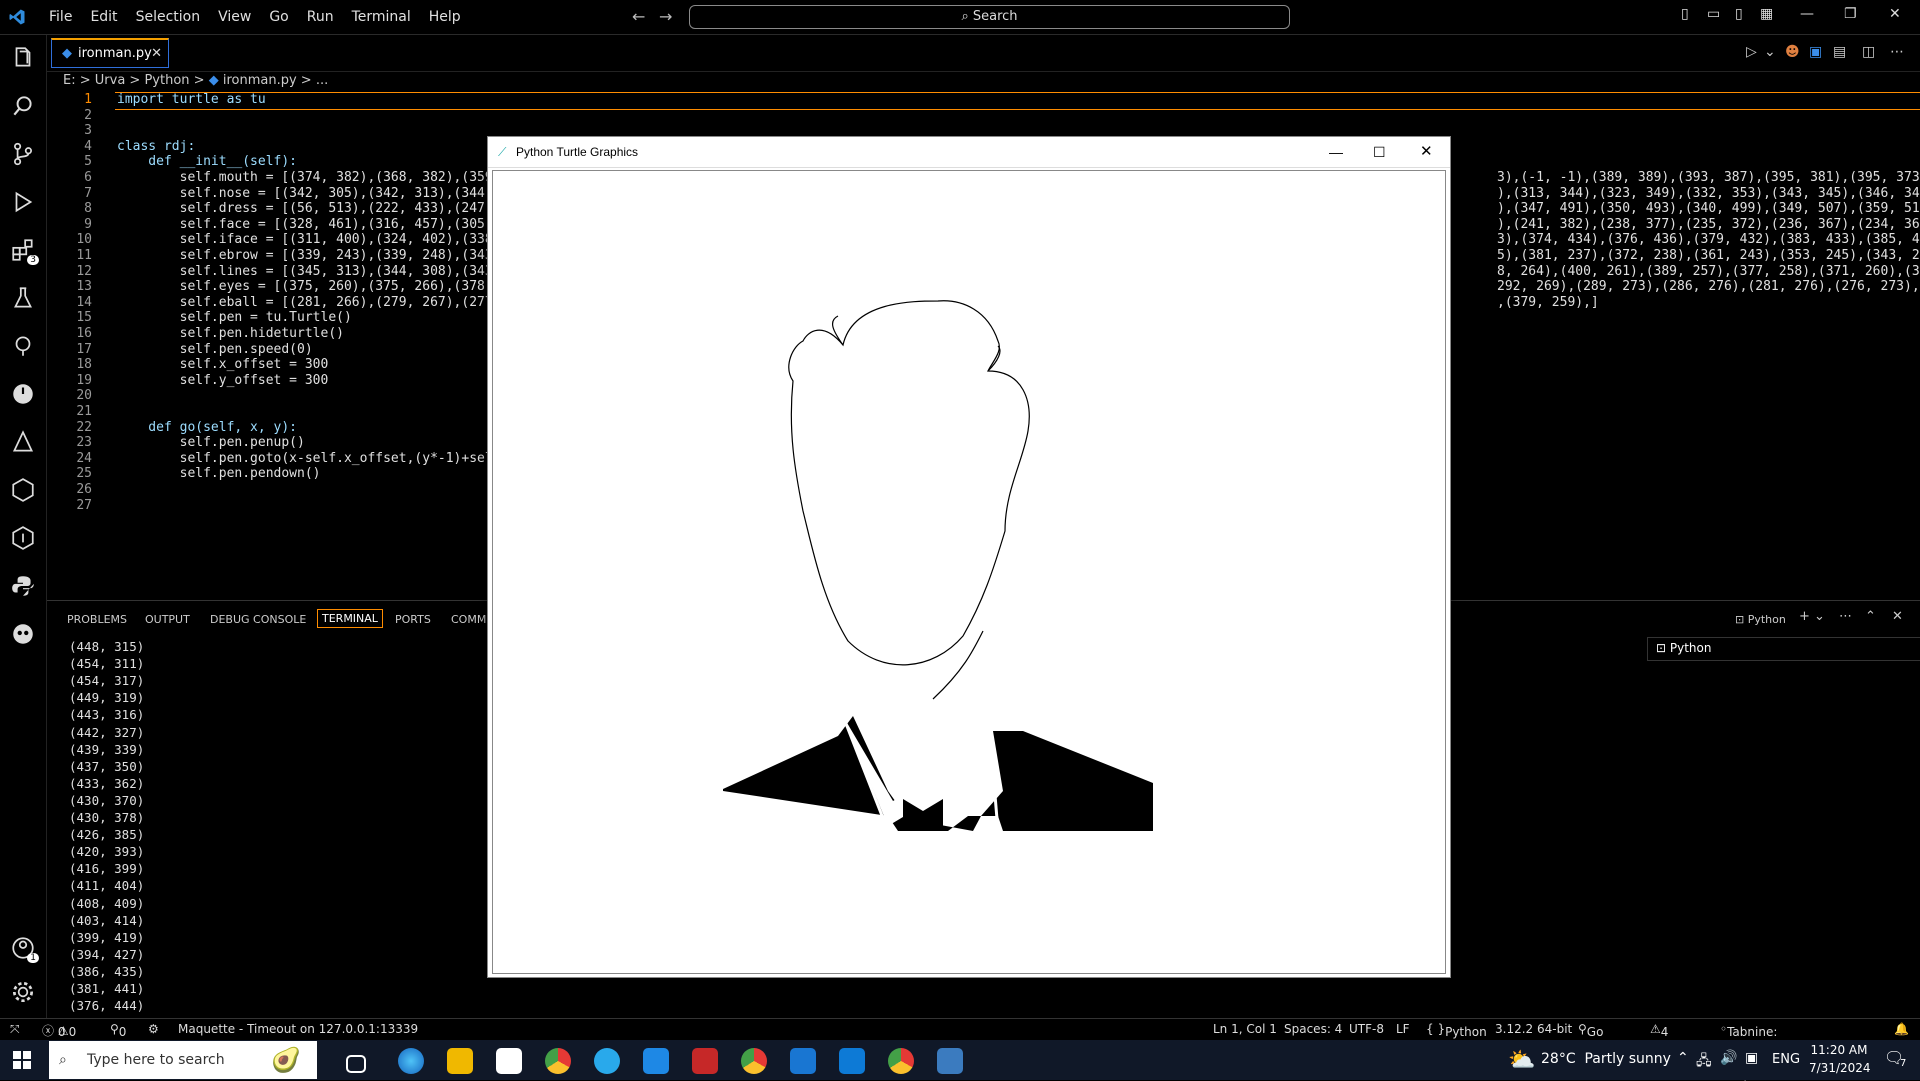 Image resolution: width=1920 pixels, height=1081 pixels. What do you see at coordinates (356, 1064) in the screenshot?
I see `task-view-icon` at bounding box center [356, 1064].